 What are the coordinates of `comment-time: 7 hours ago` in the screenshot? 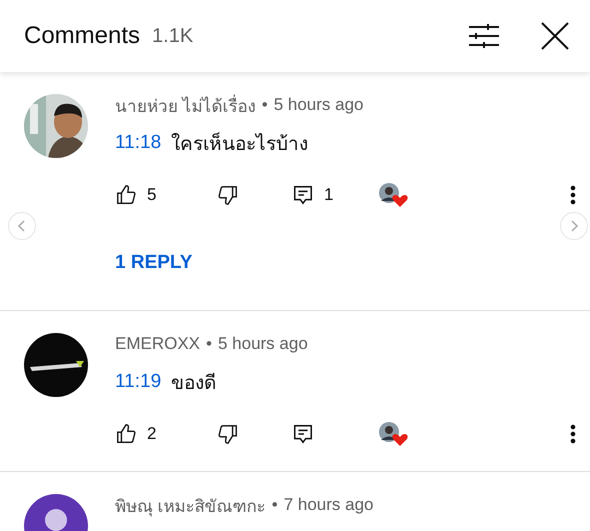 It's located at (329, 505).